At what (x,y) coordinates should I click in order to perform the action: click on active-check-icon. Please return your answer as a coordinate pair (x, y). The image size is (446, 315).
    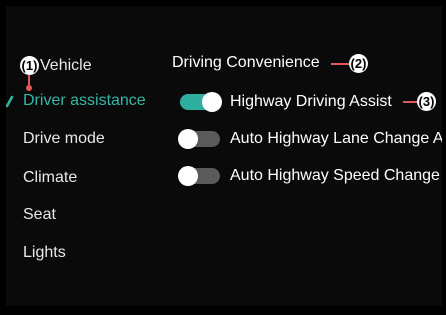
    Looking at the image, I should click on (10, 101).